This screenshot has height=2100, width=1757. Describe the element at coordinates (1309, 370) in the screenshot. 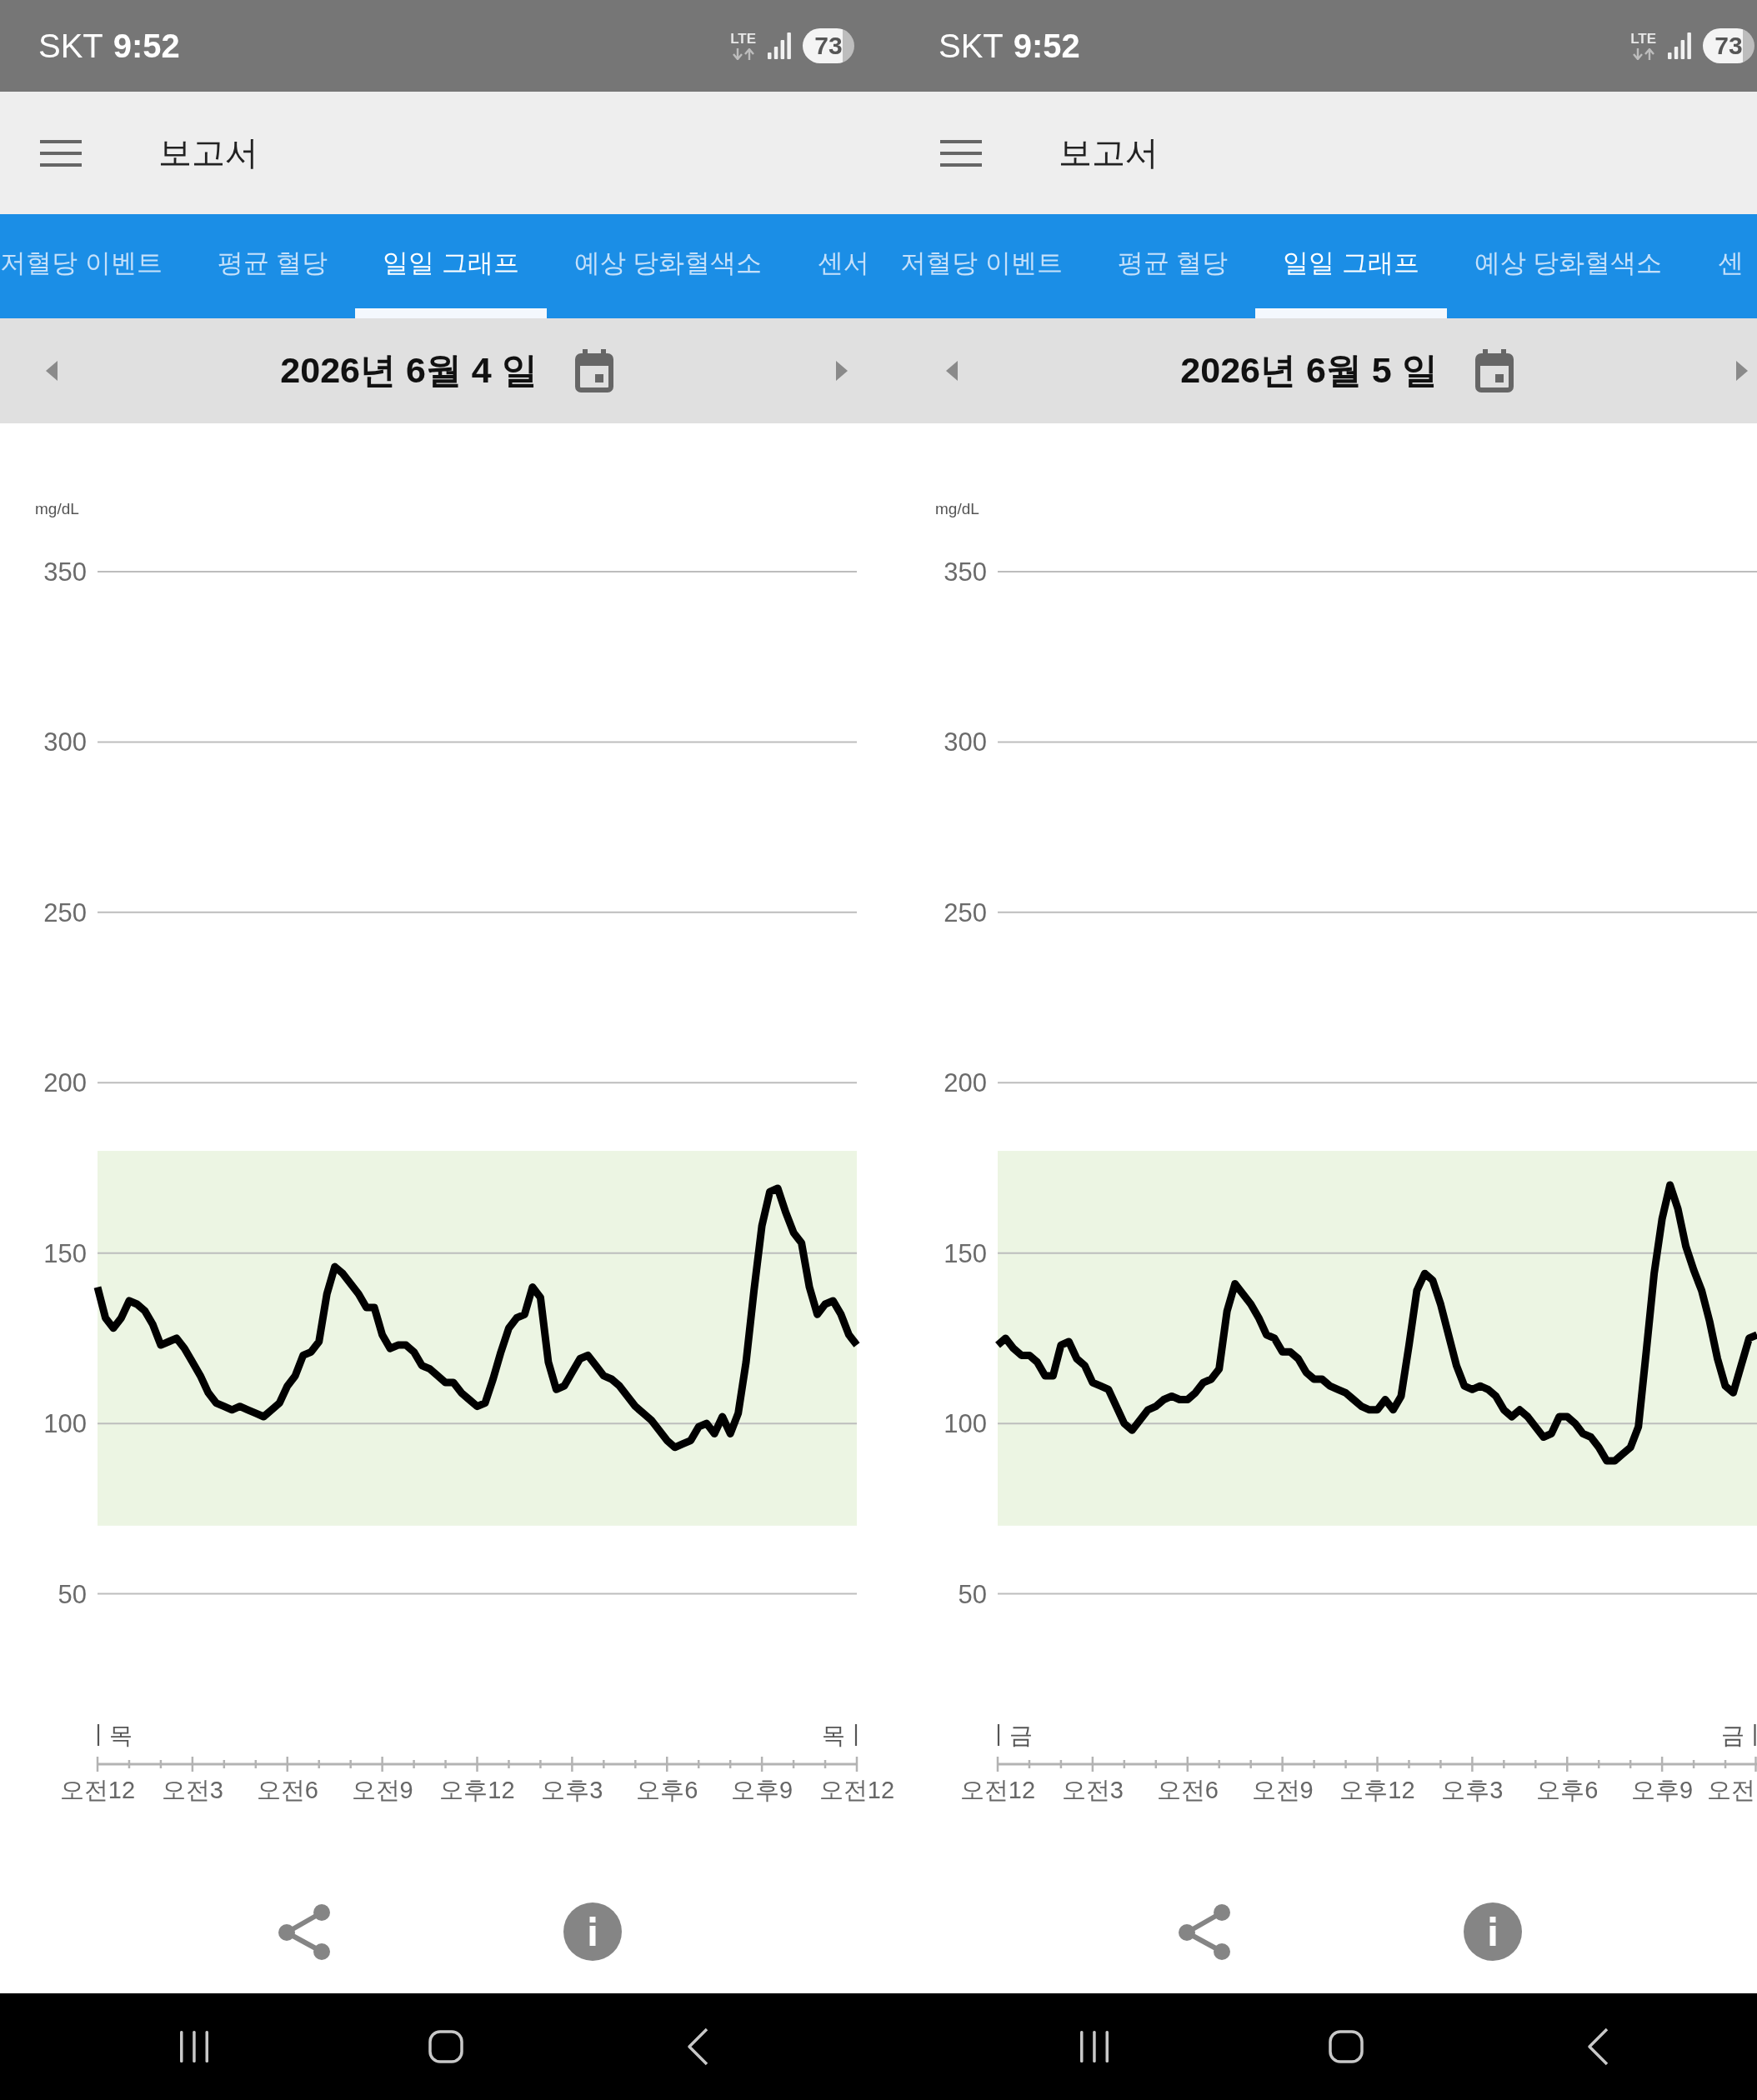

I see `date-label: 2026년 6월 5 일` at that location.